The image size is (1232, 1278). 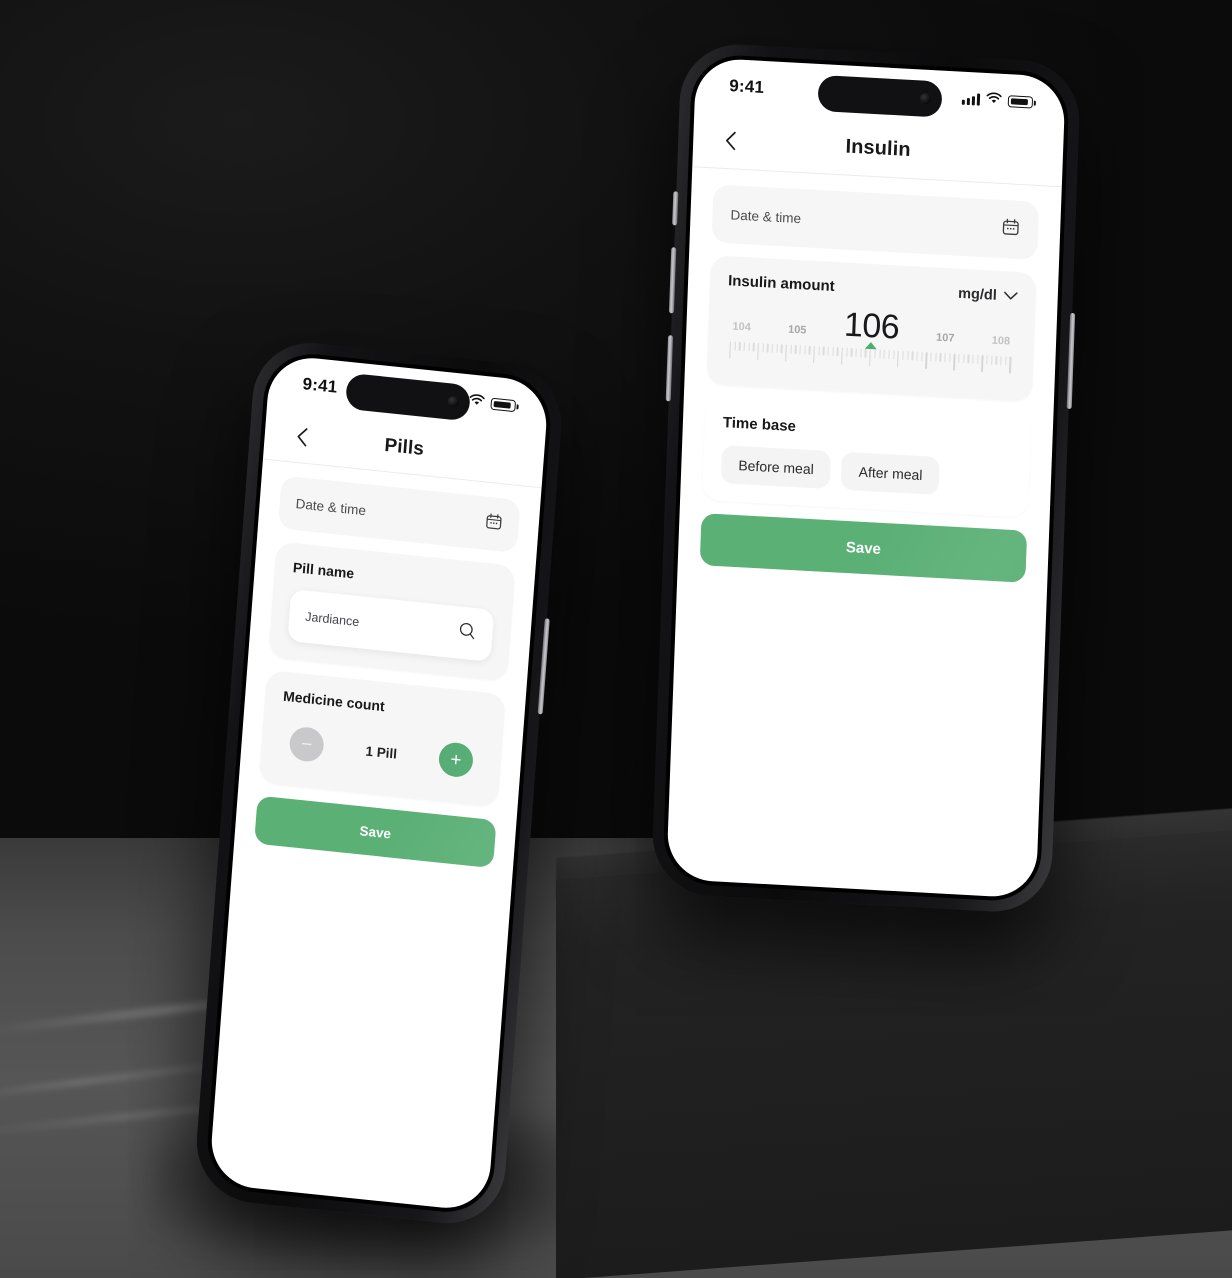 I want to click on search-icon, so click(x=467, y=633).